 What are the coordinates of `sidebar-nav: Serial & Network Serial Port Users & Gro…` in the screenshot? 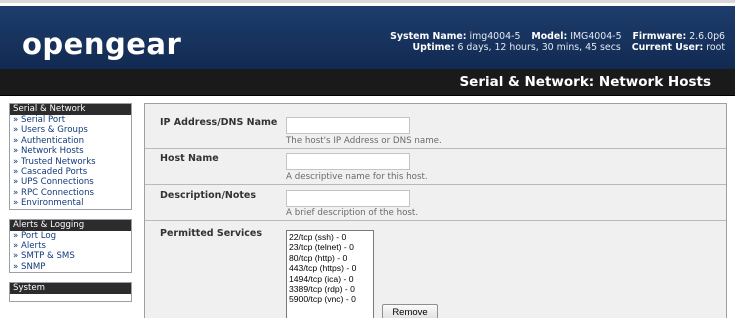 It's located at (70, 203).